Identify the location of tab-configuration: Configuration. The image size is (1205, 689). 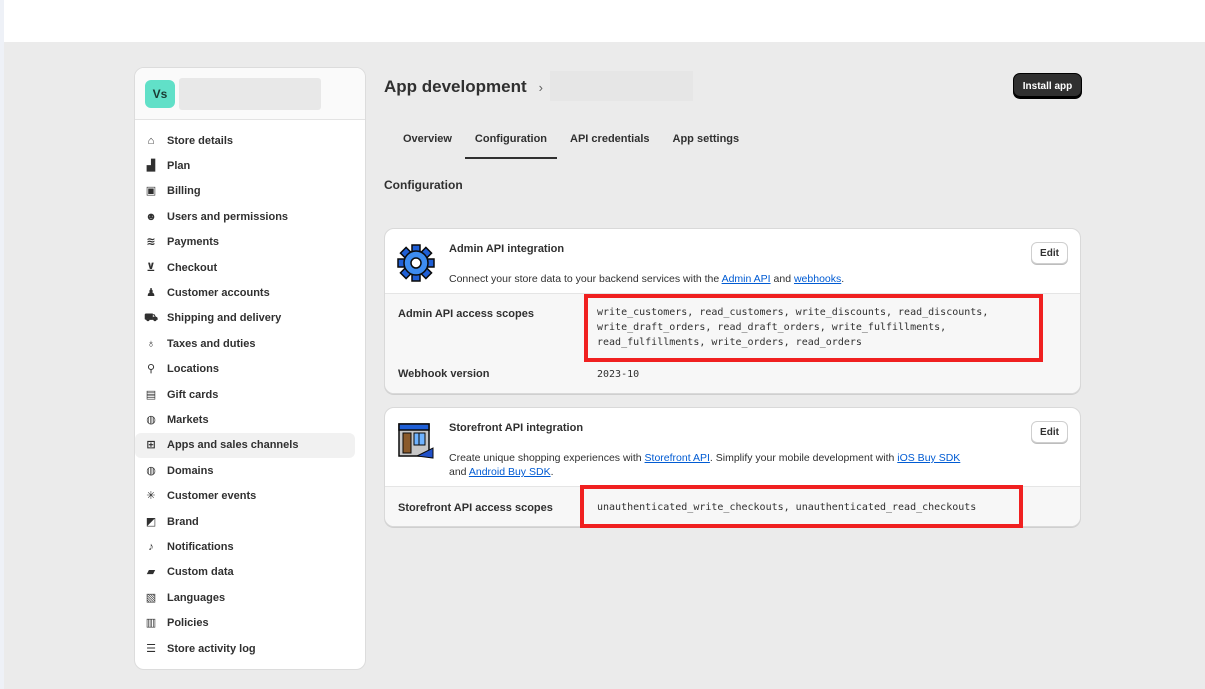
(511, 143).